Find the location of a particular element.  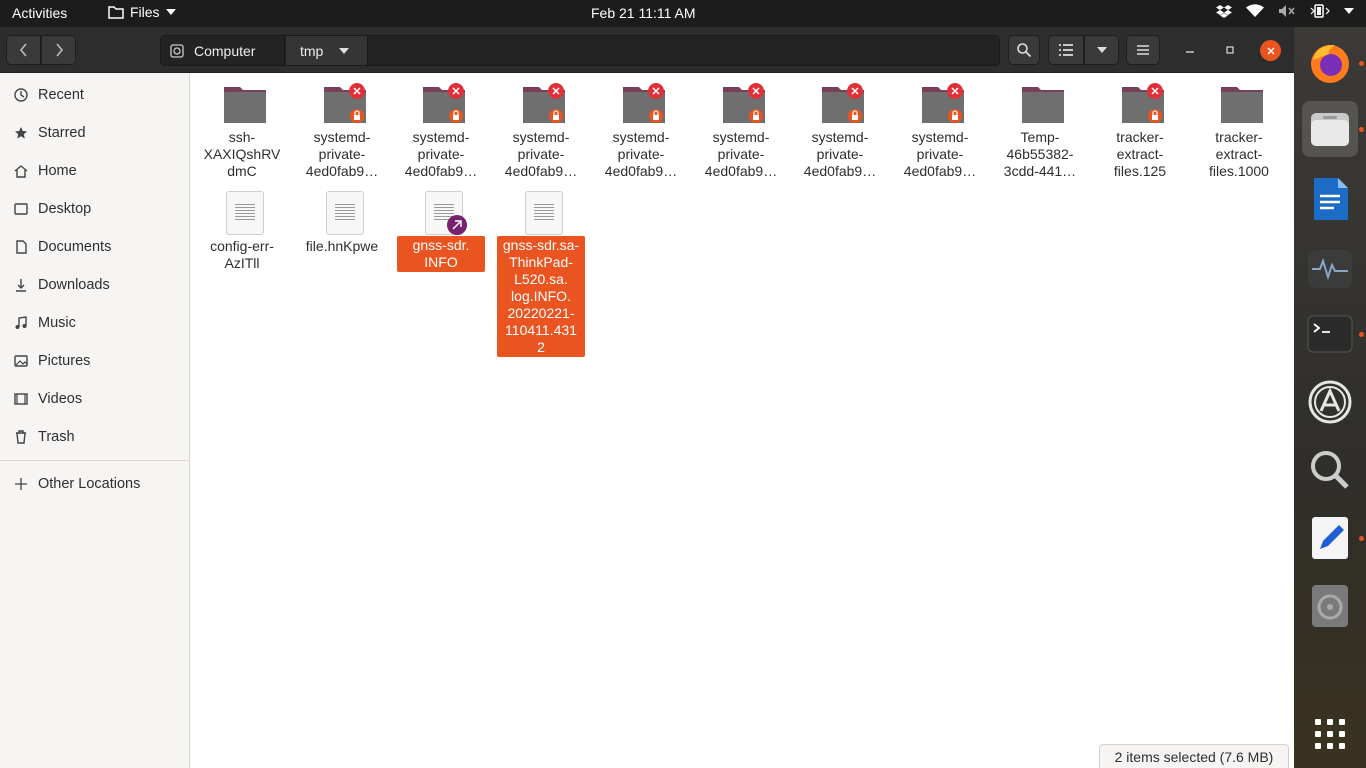

dock is located at coordinates (1330, 397).